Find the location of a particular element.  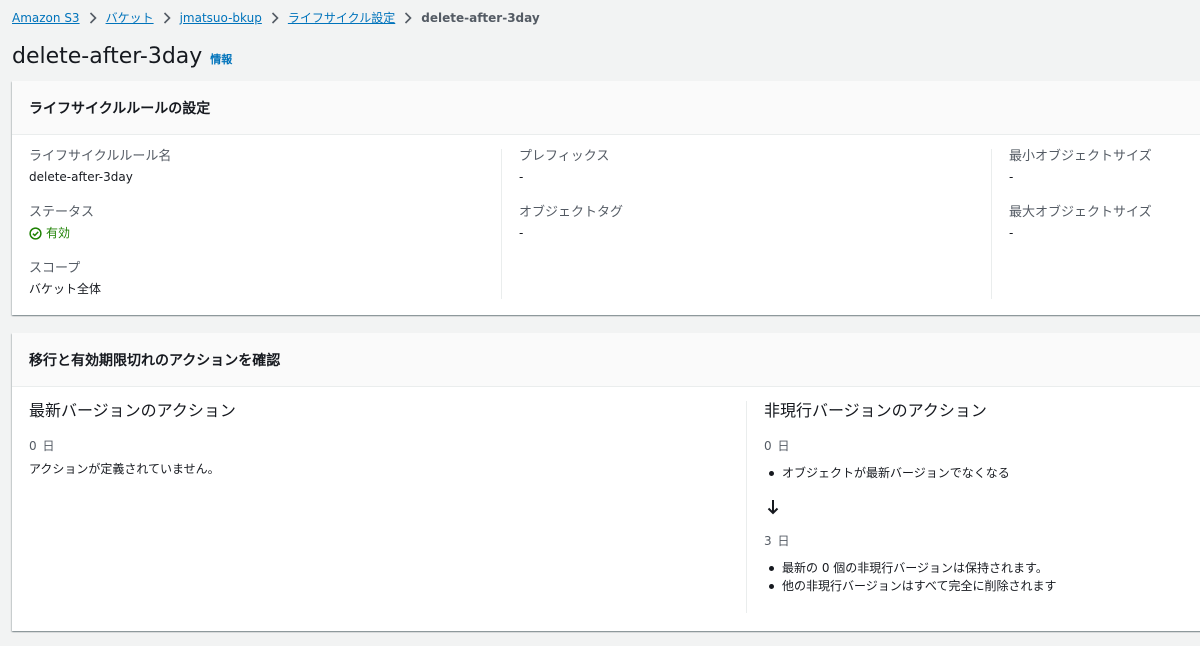

prefix-label: プレフィックス is located at coordinates (564, 156).